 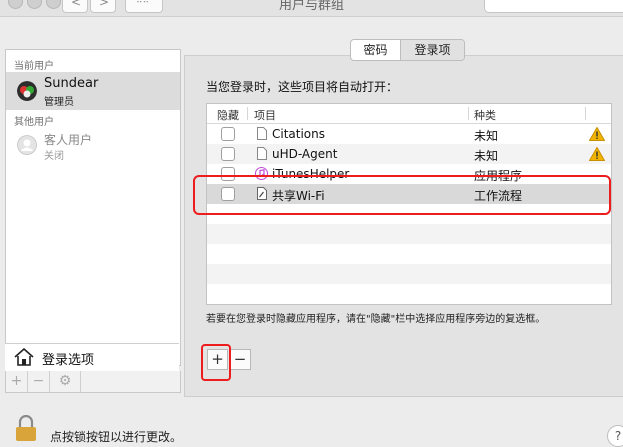 What do you see at coordinates (553, 6) in the screenshot?
I see `search-input` at bounding box center [553, 6].